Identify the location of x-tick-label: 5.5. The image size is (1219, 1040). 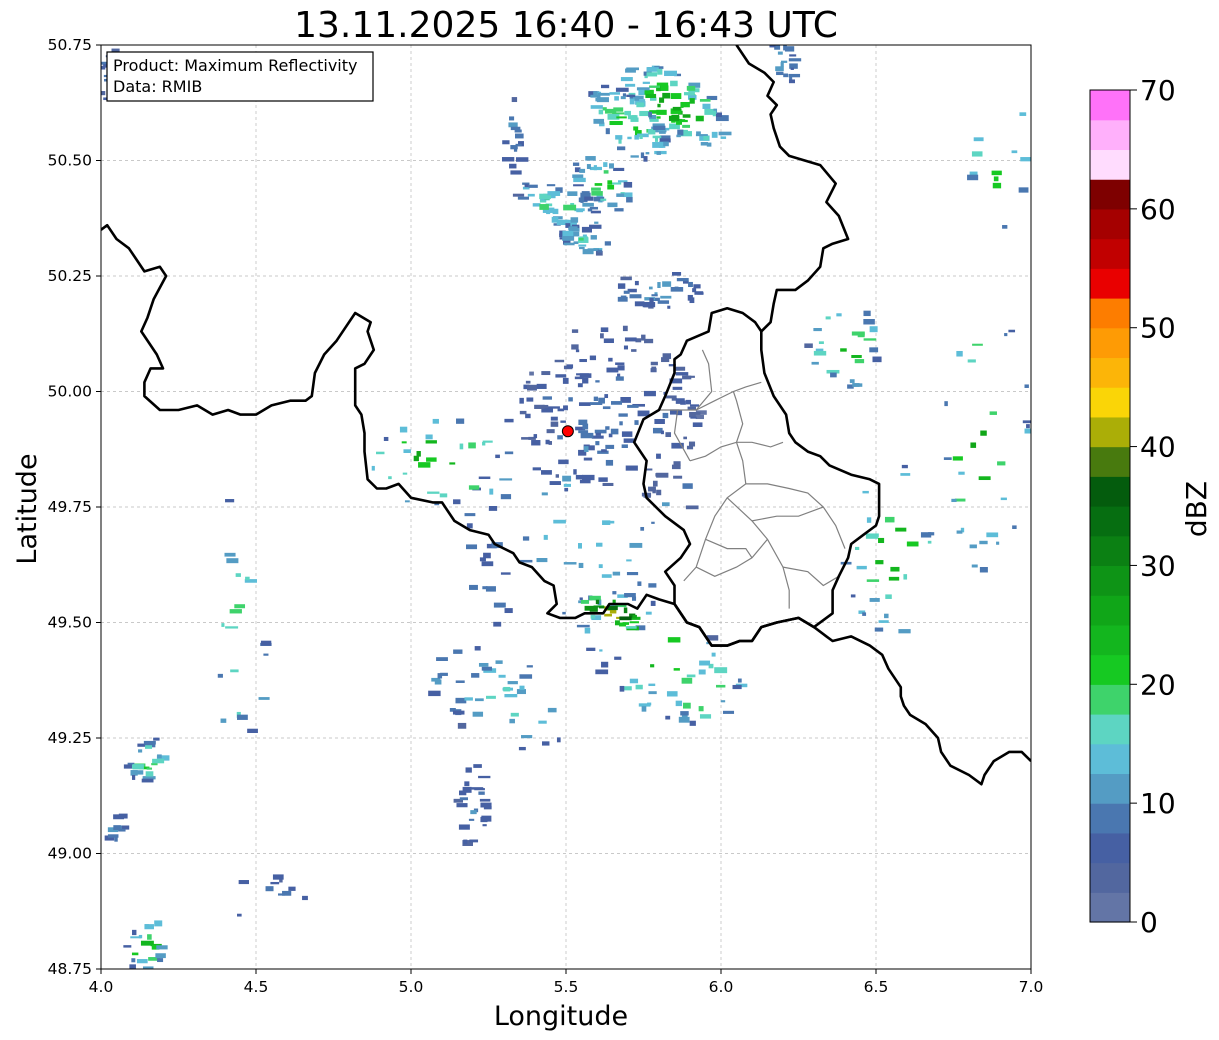
(566, 987).